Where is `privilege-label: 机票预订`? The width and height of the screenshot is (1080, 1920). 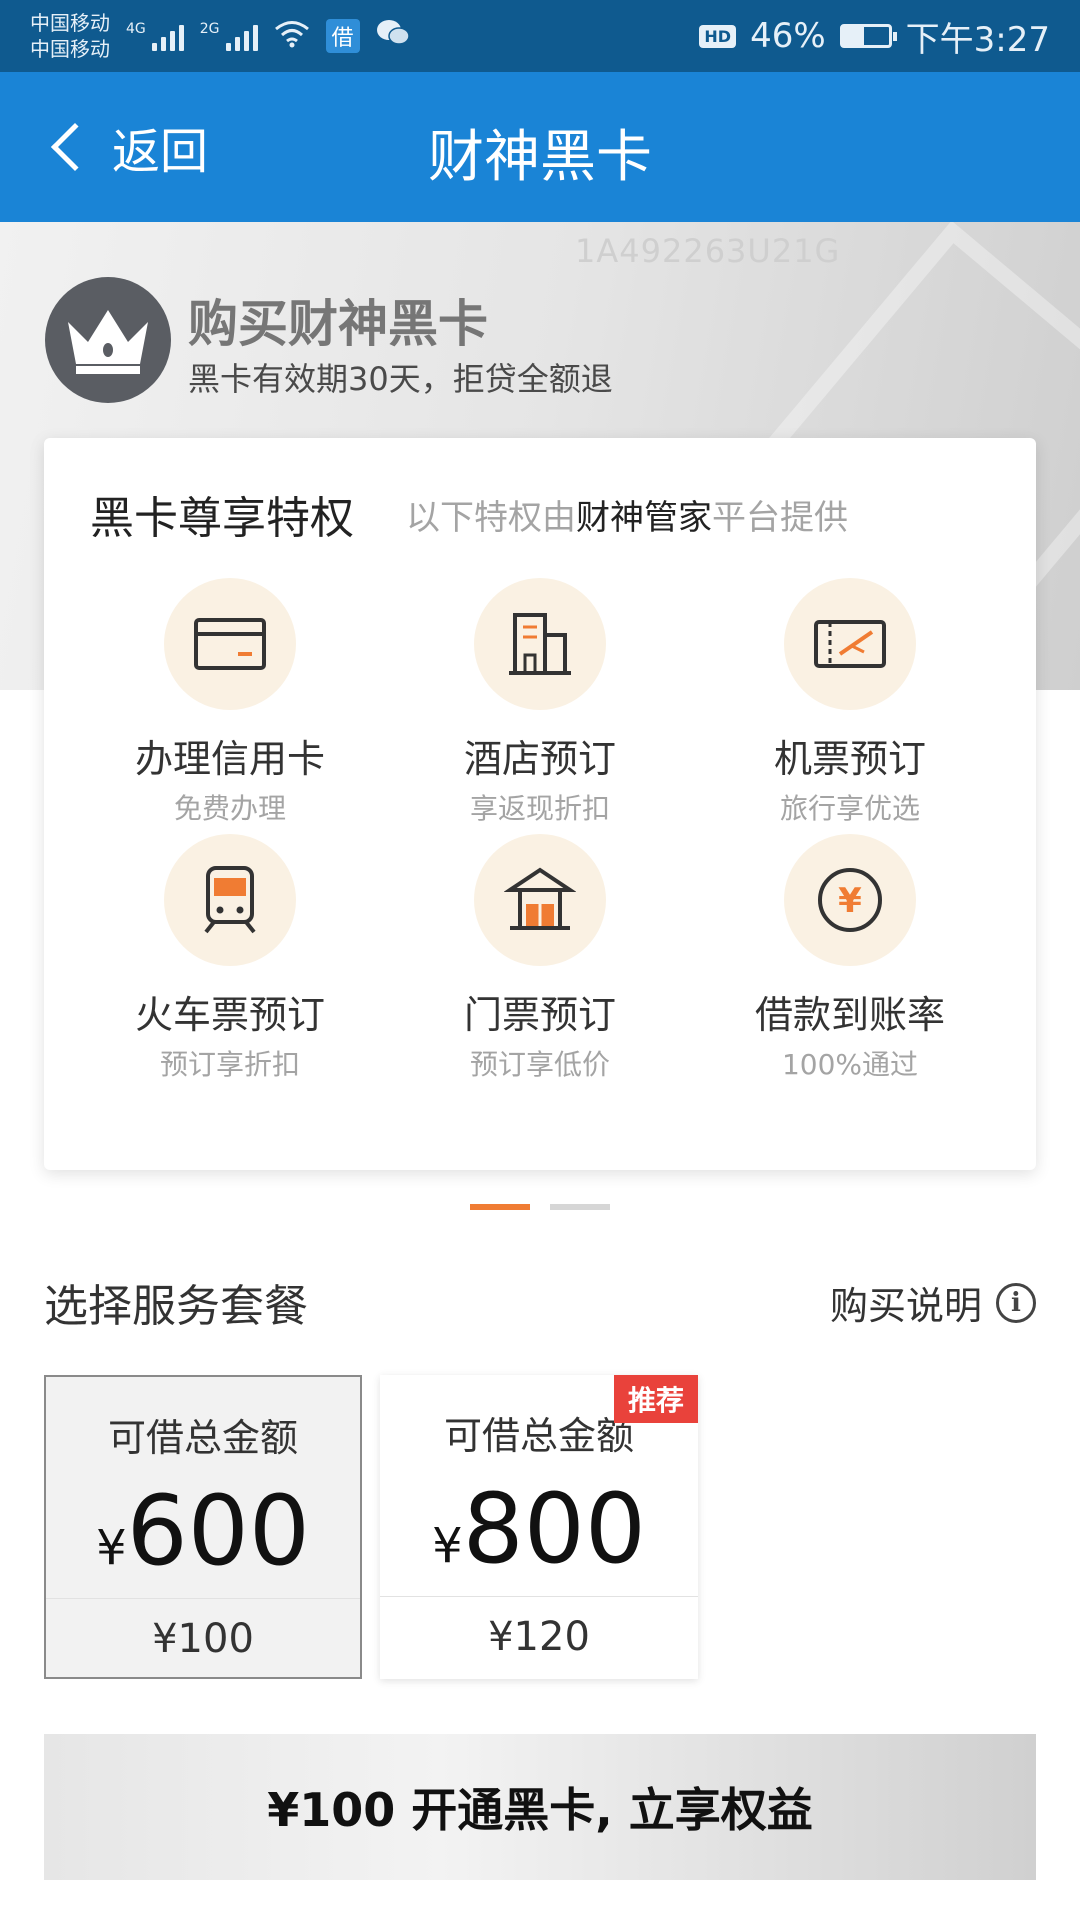 privilege-label: 机票预订 is located at coordinates (849, 759).